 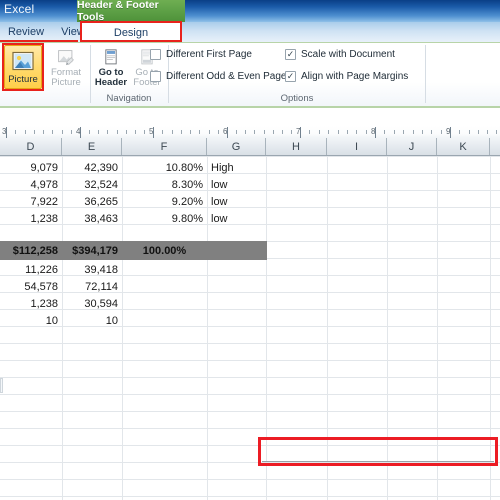 What do you see at coordinates (373, 131) in the screenshot?
I see `ruler-tick-label: 8` at bounding box center [373, 131].